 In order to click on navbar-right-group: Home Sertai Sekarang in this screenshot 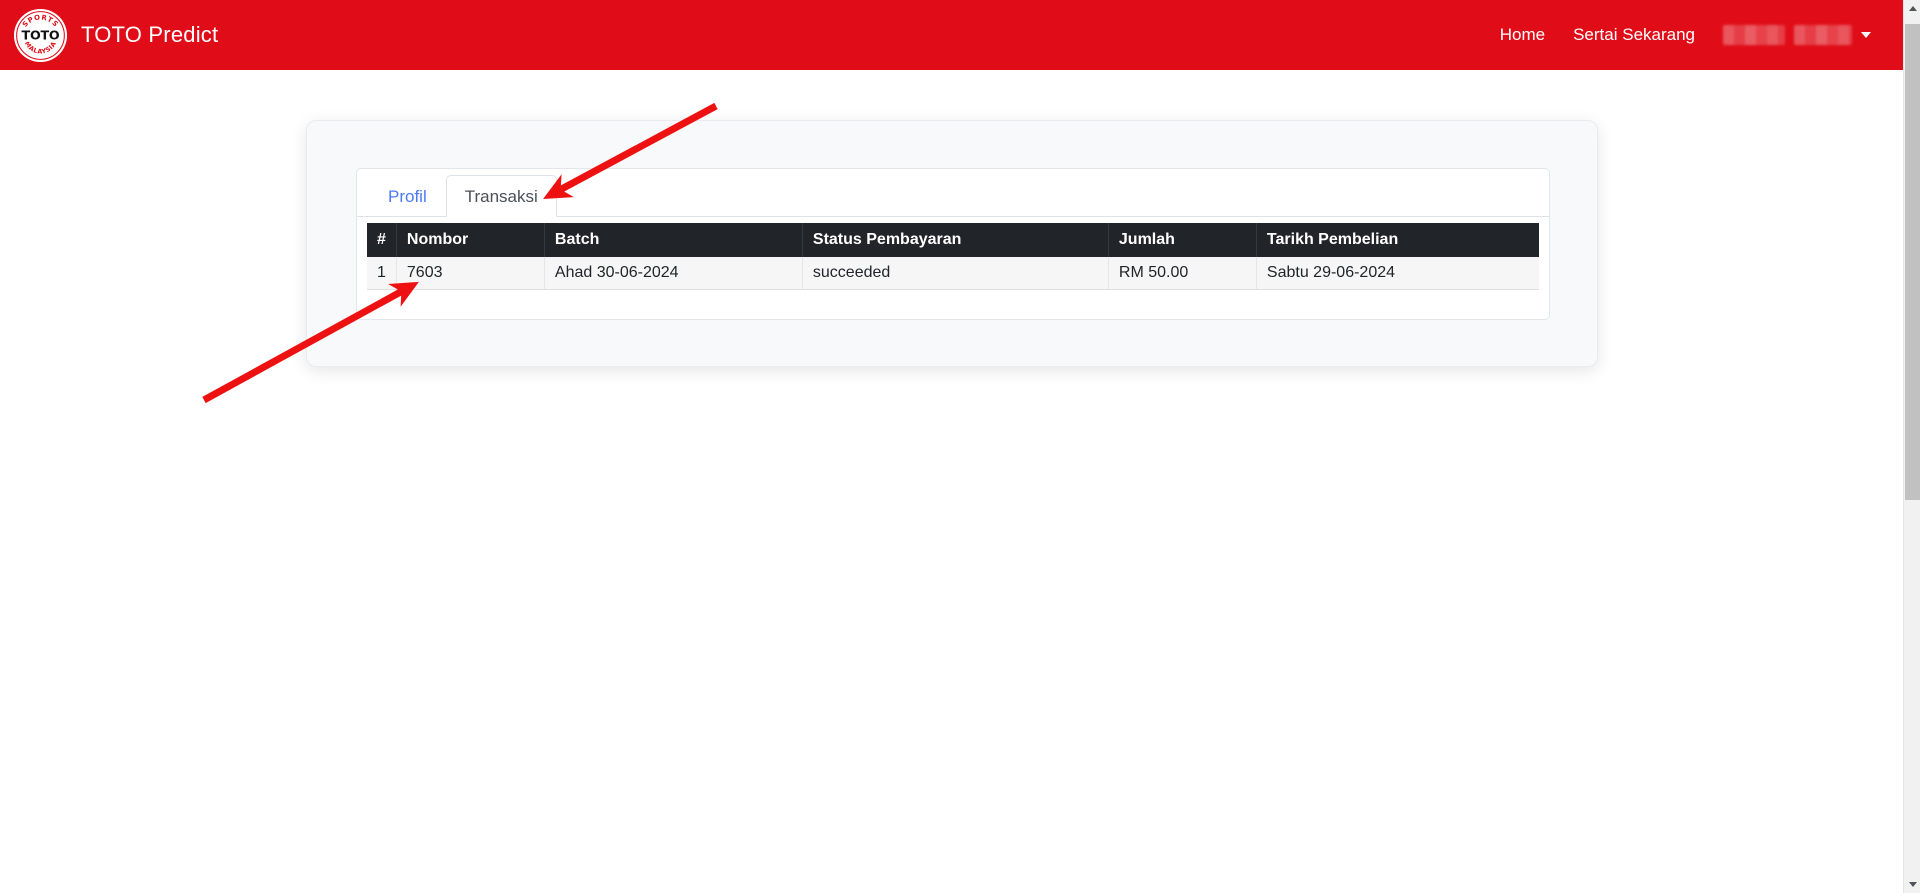, I will do `click(1683, 35)`.